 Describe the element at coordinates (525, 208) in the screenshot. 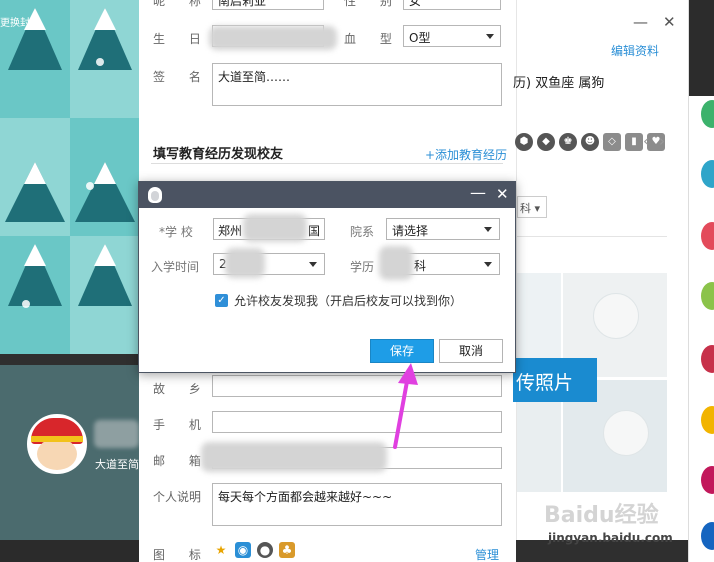

I see `subject-tag: 科` at that location.